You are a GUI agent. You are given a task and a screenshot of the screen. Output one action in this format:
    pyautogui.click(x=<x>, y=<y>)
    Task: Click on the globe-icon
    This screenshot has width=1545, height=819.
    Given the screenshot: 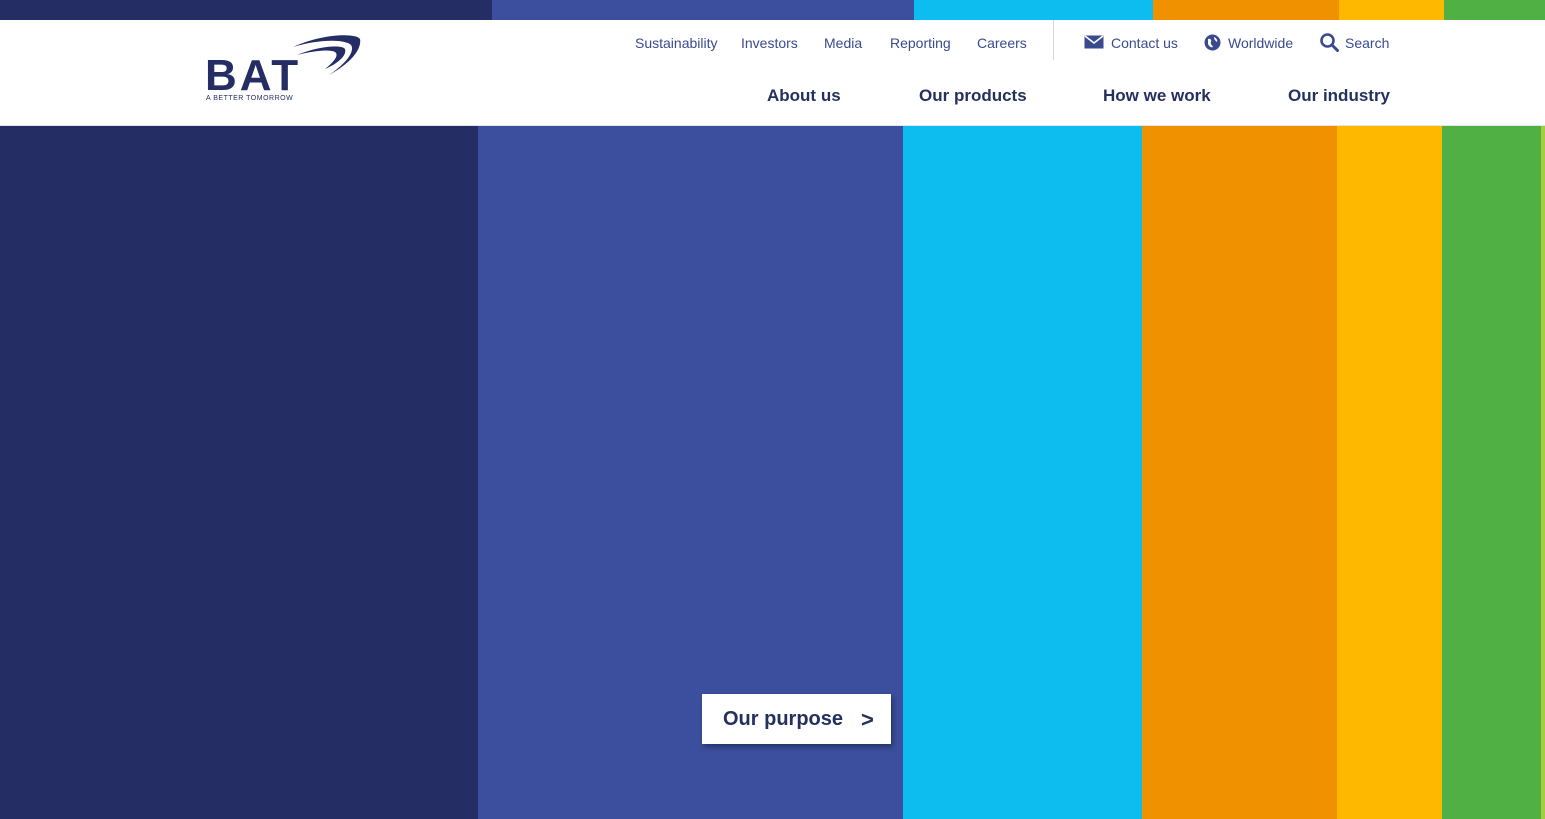 What is the action you would take?
    pyautogui.click(x=1212, y=45)
    